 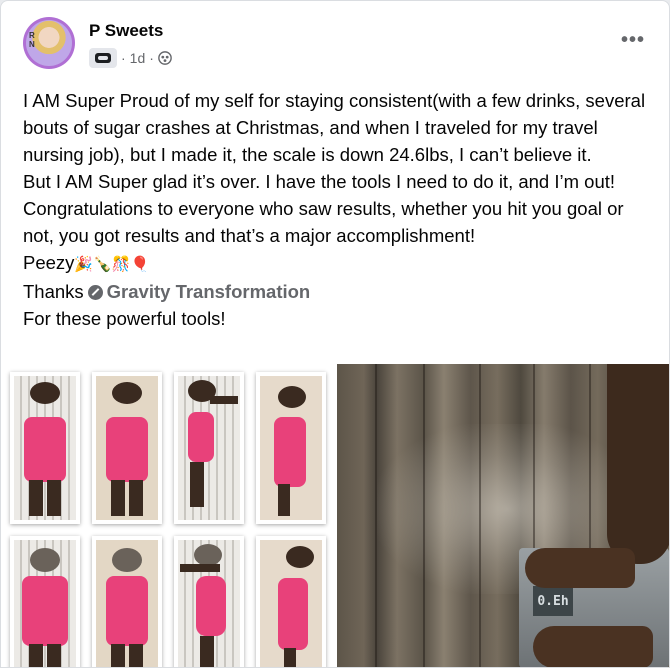 I want to click on avatar: R N, so click(x=49, y=43).